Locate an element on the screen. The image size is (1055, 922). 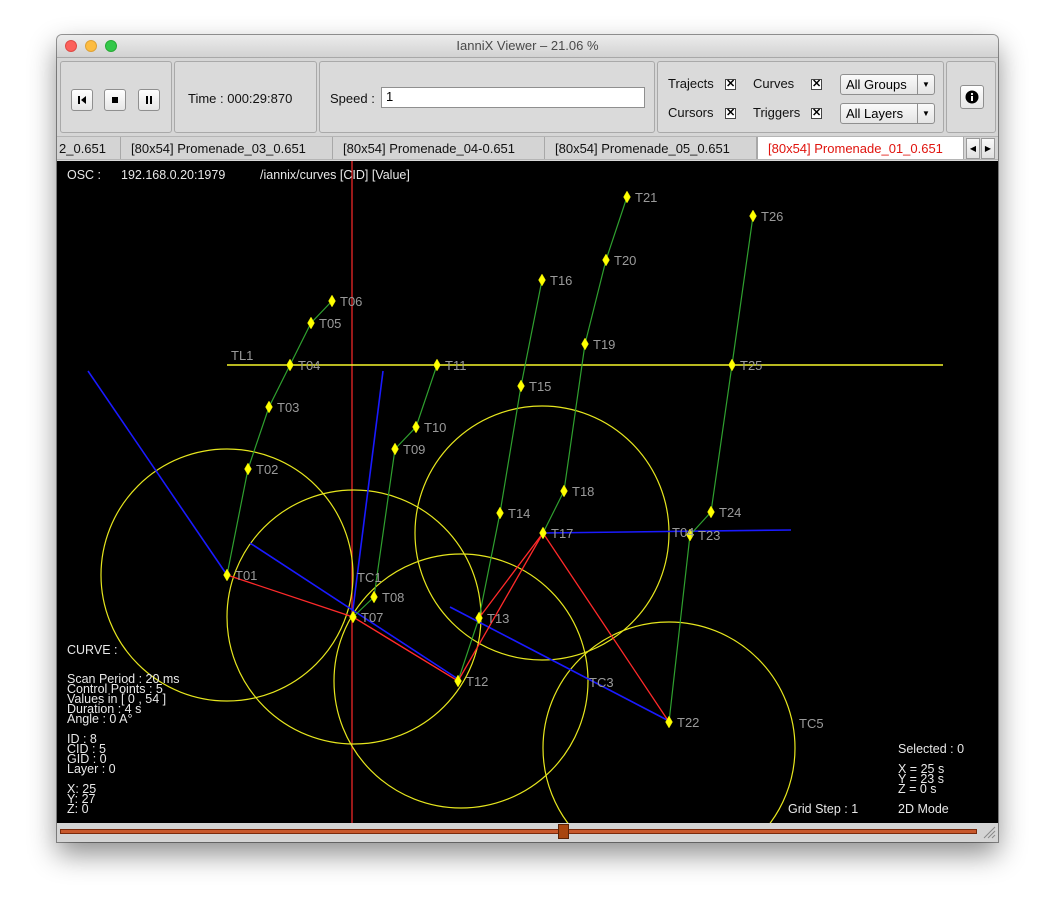
tab-scroll-right-button: ▶ is located at coordinates (988, 148).